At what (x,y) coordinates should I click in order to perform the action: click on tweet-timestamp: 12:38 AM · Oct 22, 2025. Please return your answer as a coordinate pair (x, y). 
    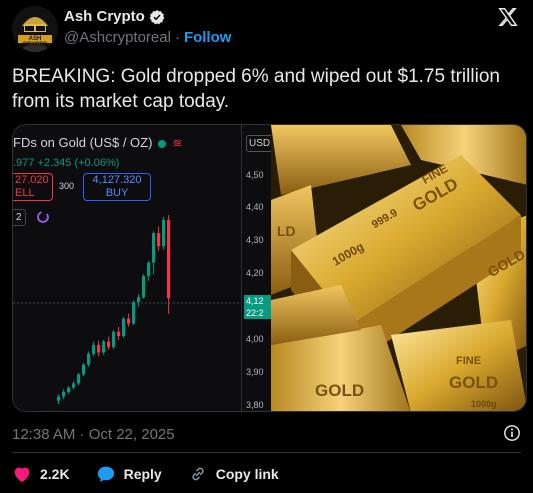
    Looking at the image, I should click on (93, 434).